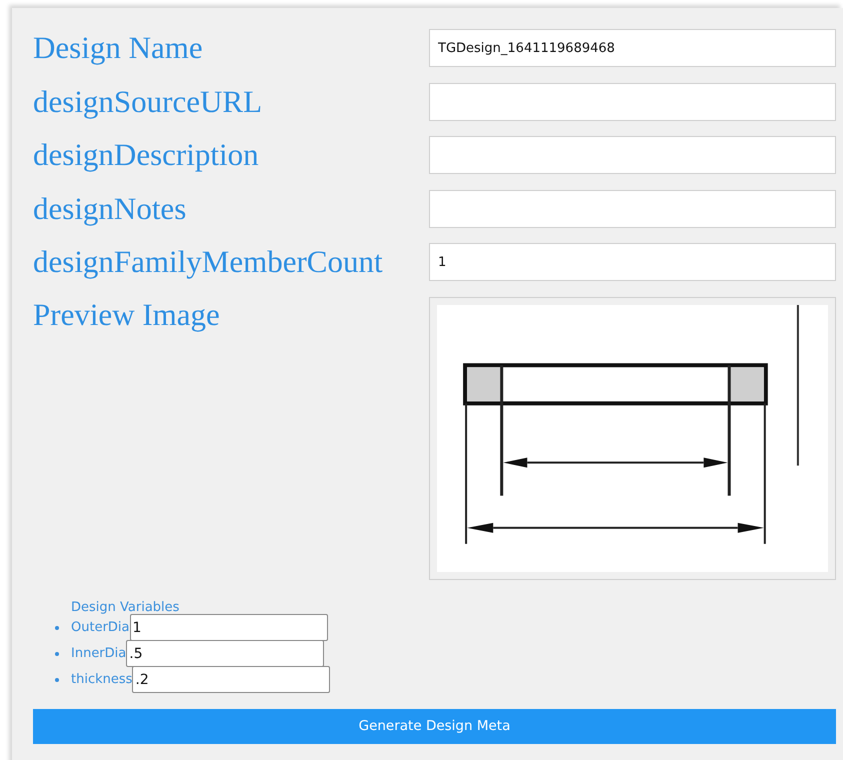 Image resolution: width=843 pixels, height=760 pixels. Describe the element at coordinates (231, 679) in the screenshot. I see `input-field: .2` at that location.